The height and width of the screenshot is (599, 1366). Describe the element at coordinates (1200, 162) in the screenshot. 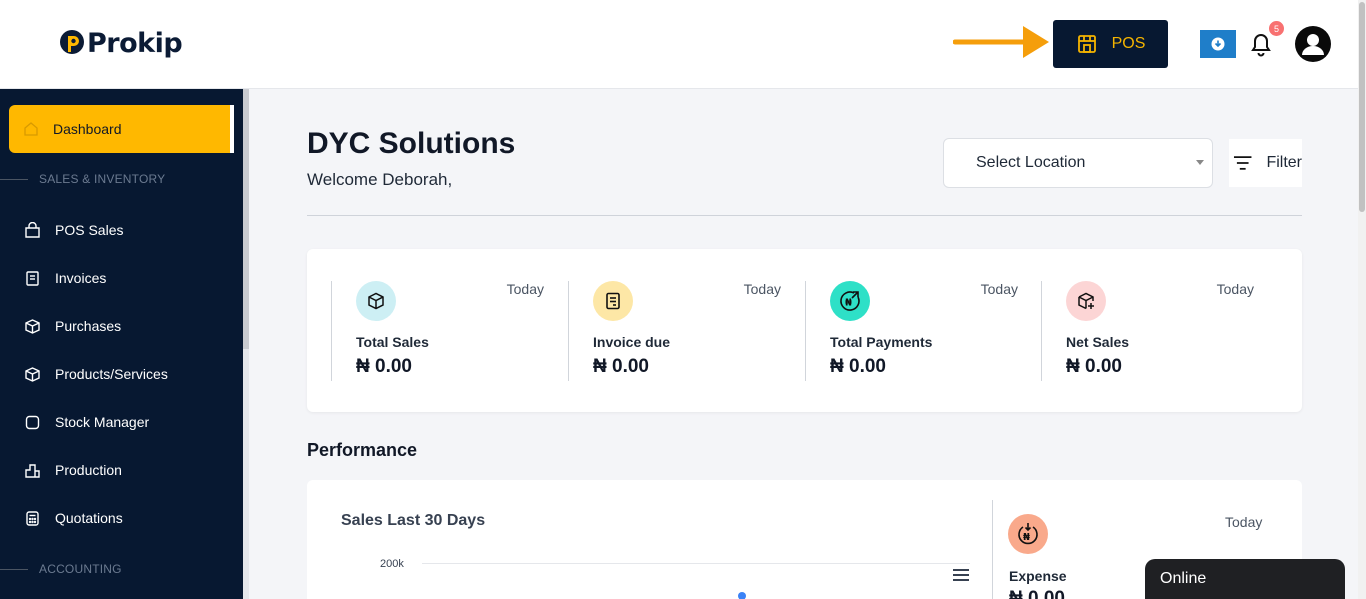

I see `caret-down-icon` at that location.